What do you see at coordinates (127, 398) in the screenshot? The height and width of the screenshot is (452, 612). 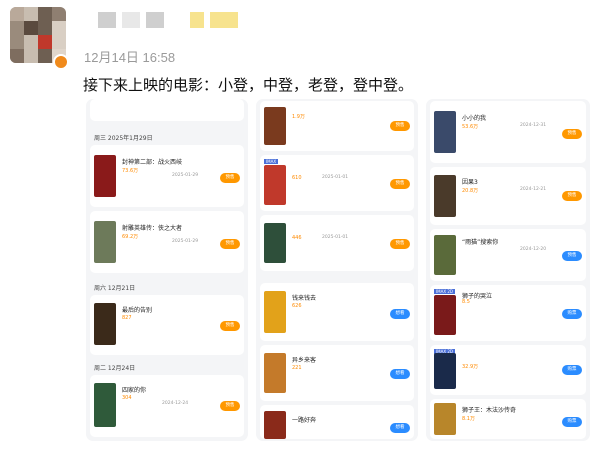 I see `want-count: 304` at bounding box center [127, 398].